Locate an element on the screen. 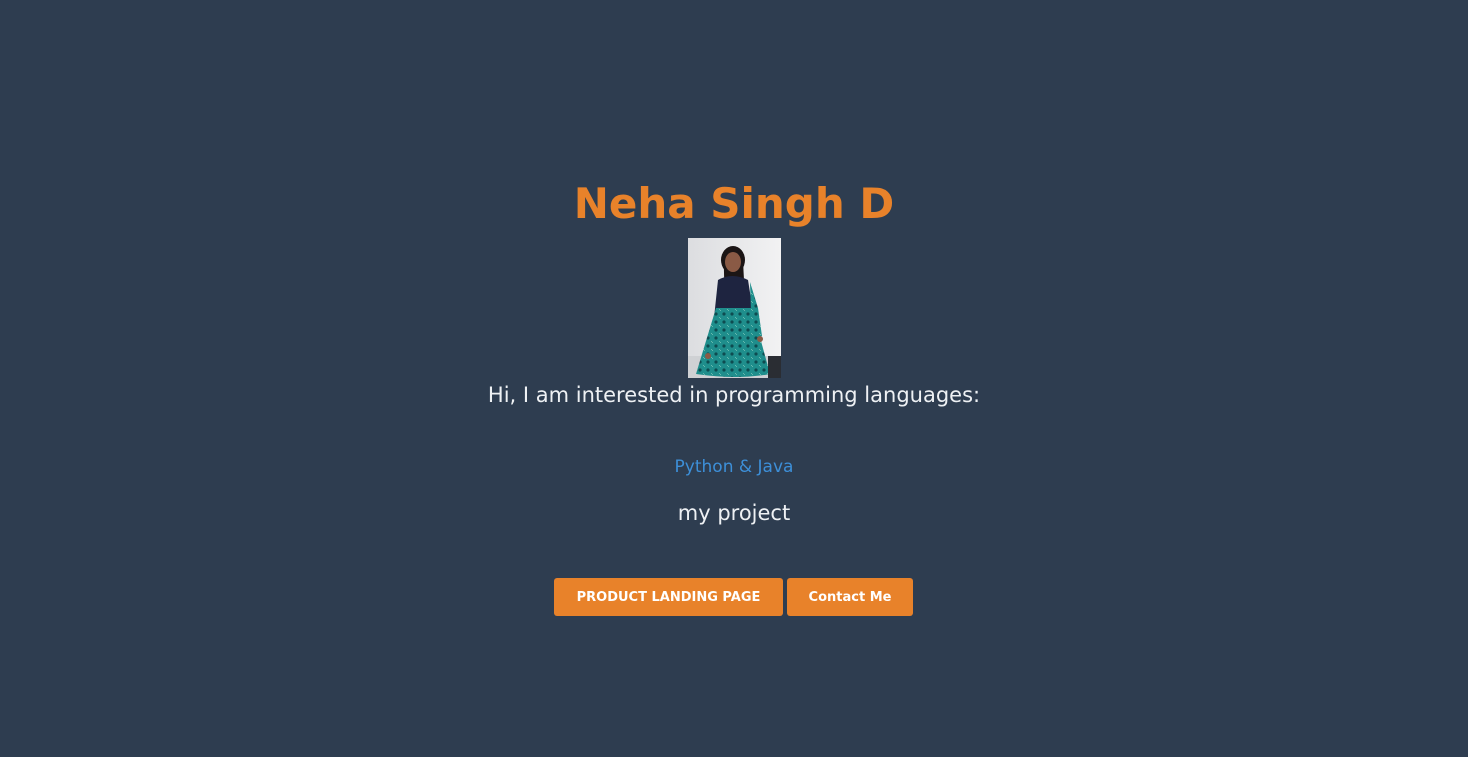 This screenshot has height=757, width=1468. project-heading: my project is located at coordinates (734, 513).